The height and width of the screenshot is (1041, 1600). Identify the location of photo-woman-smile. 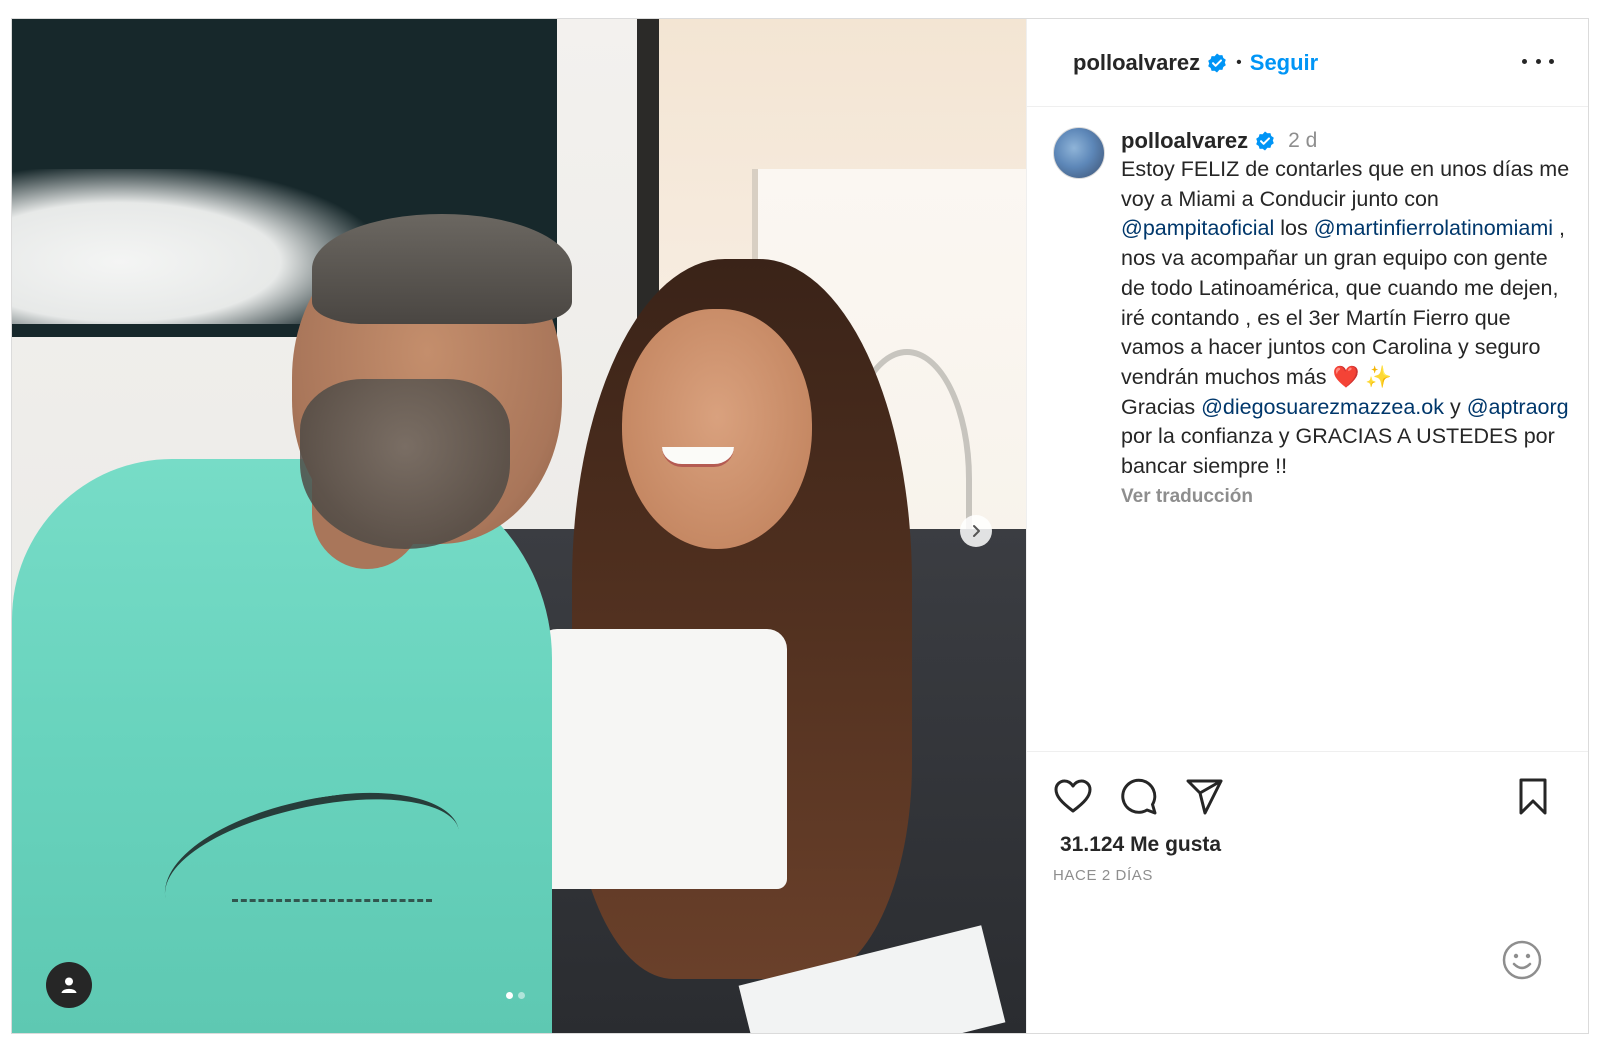
(698, 457).